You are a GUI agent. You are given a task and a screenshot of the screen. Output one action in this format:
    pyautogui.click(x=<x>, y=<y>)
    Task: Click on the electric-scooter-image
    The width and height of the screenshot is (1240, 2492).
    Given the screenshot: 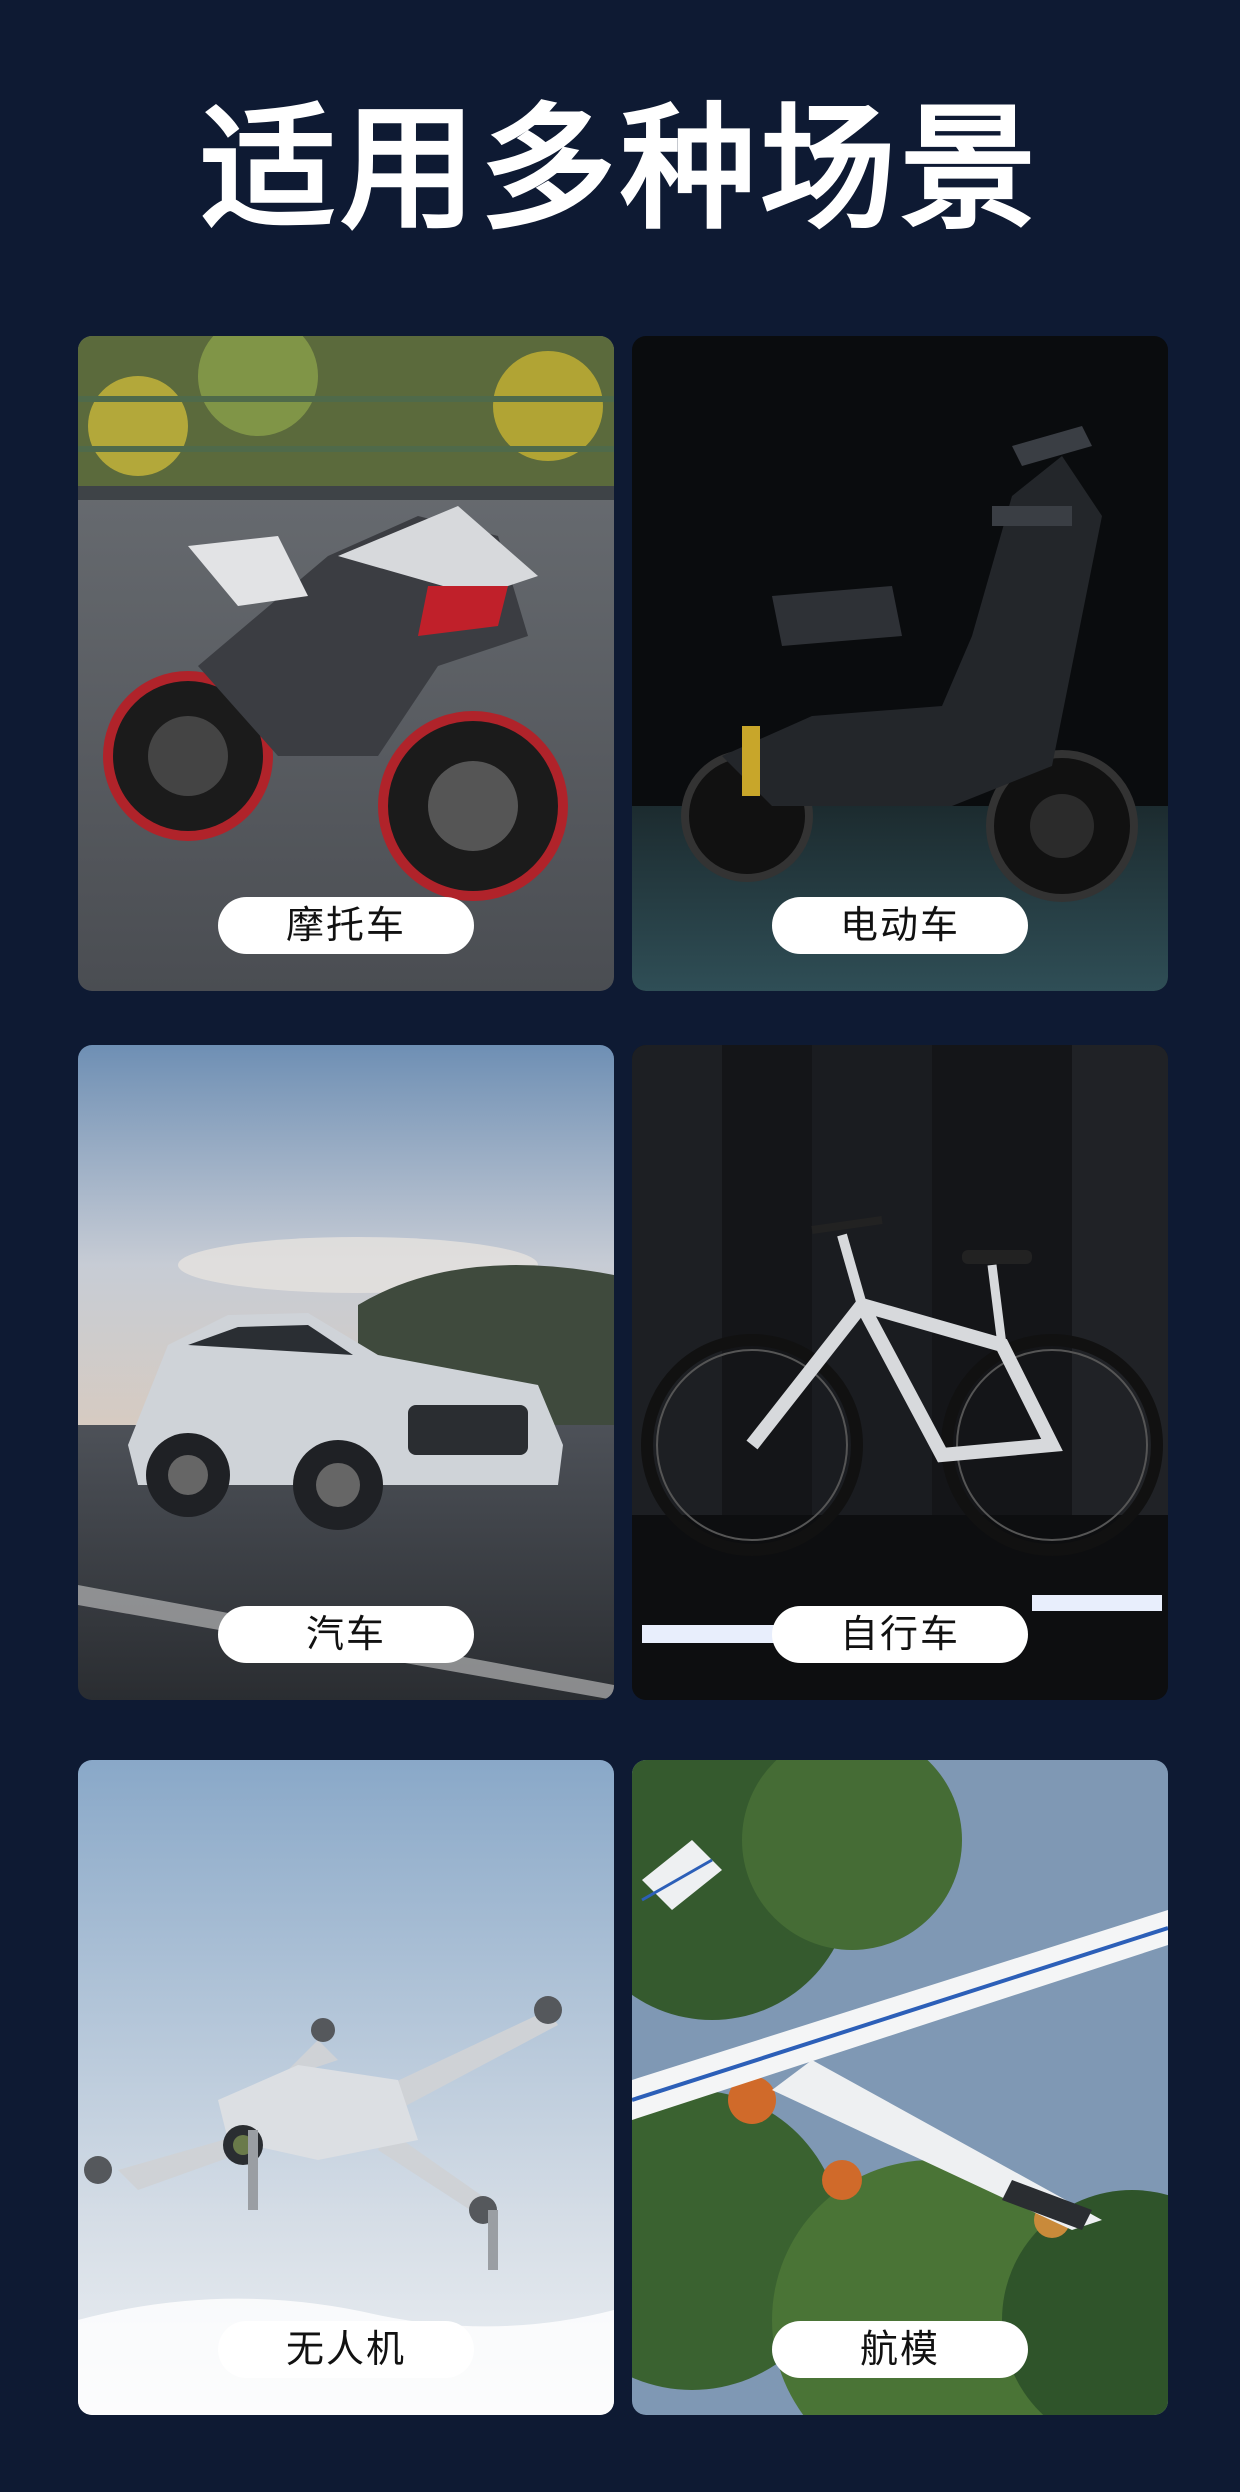 What is the action you would take?
    pyautogui.click(x=900, y=663)
    